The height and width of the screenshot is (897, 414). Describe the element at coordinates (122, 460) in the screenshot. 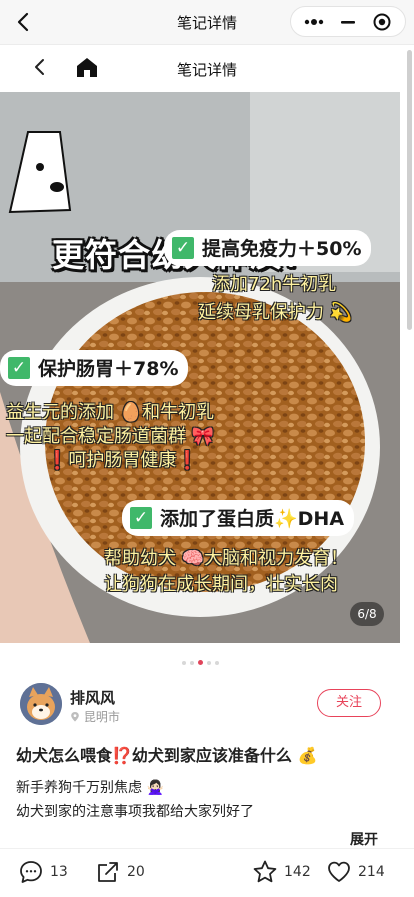

I see `caption-gut-3: ❗️呵护肠胃健康❗️` at that location.